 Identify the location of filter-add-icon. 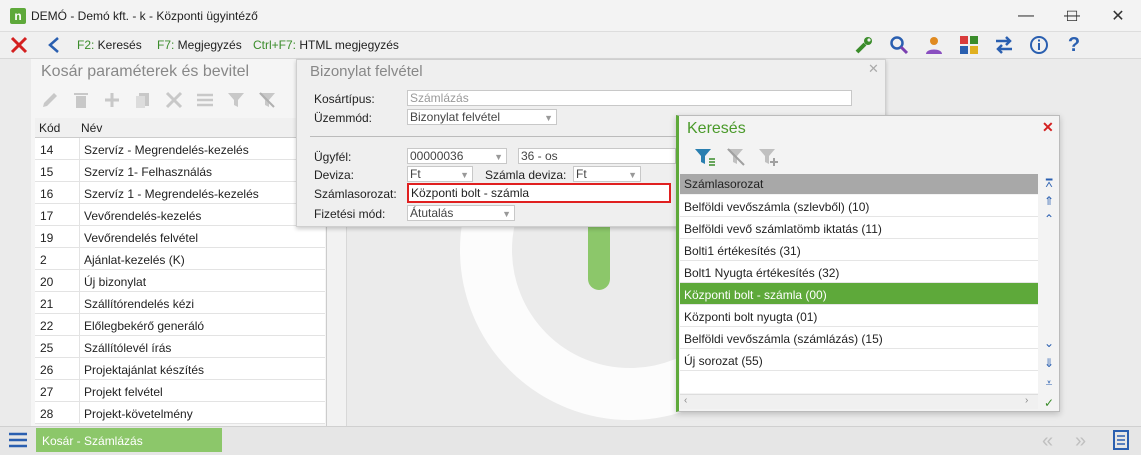
(769, 157).